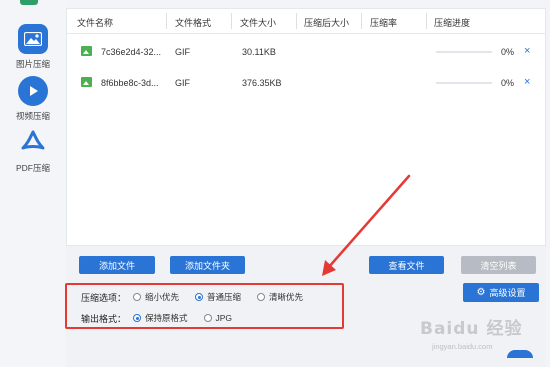 This screenshot has height=367, width=550. I want to click on compression-option-label: 压缩选项：, so click(104, 297).